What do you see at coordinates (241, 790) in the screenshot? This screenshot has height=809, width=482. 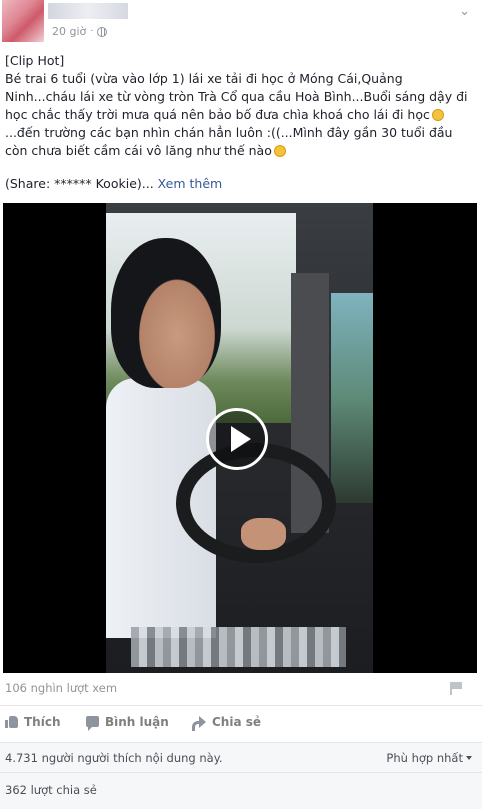 I see `shares-row: 362 lượt chia sẻ` at bounding box center [241, 790].